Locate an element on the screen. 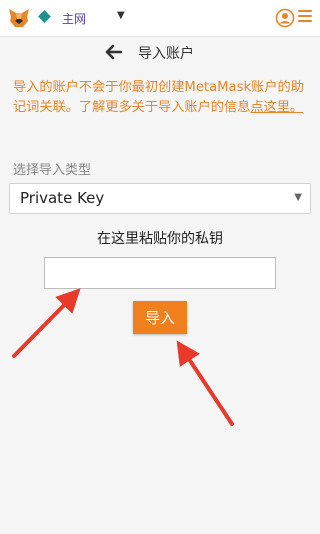 The height and width of the screenshot is (534, 320). import-type-label: 选择导入类型 is located at coordinates (52, 170).